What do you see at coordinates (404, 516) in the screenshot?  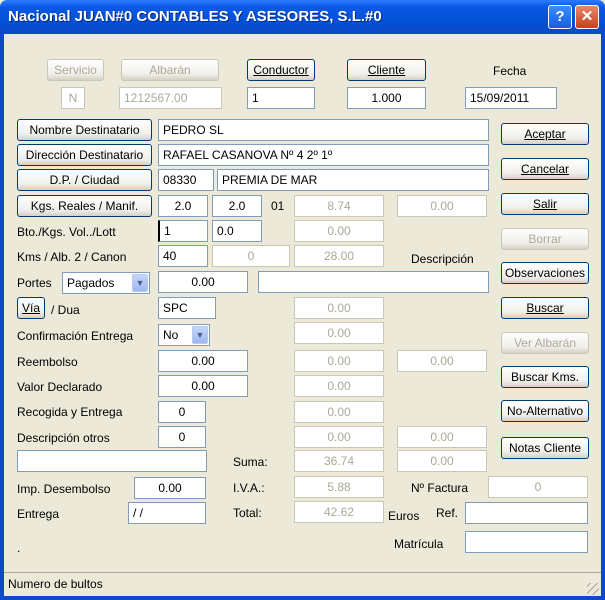 I see `euros-label: Euros` at bounding box center [404, 516].